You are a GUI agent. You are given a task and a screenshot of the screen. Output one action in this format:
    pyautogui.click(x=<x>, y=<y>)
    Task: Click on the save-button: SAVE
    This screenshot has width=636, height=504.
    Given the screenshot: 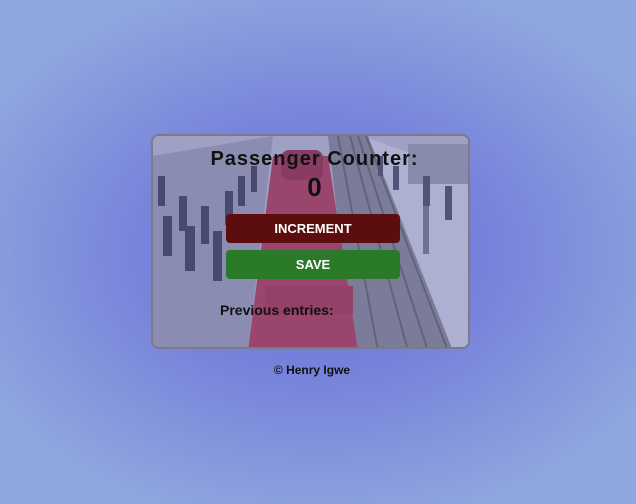 What is the action you would take?
    pyautogui.click(x=313, y=264)
    